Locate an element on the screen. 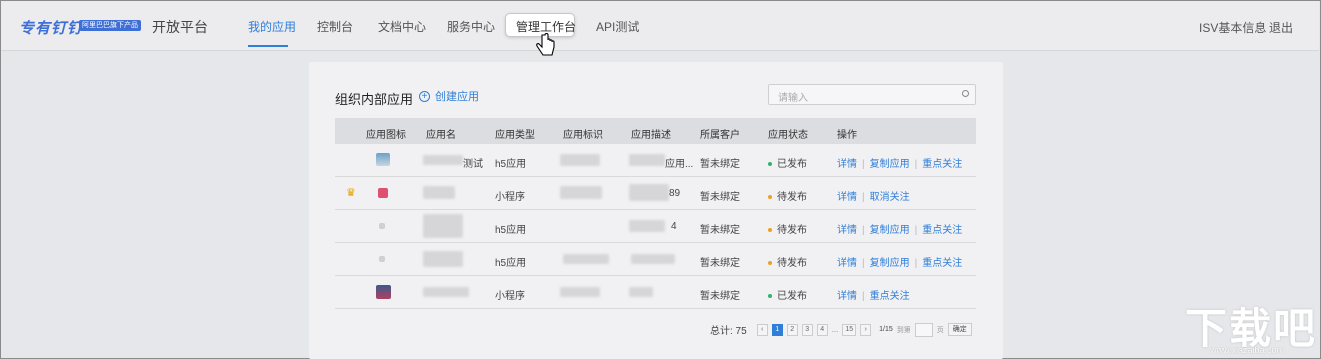  search-input: 请输入 is located at coordinates (872, 94).